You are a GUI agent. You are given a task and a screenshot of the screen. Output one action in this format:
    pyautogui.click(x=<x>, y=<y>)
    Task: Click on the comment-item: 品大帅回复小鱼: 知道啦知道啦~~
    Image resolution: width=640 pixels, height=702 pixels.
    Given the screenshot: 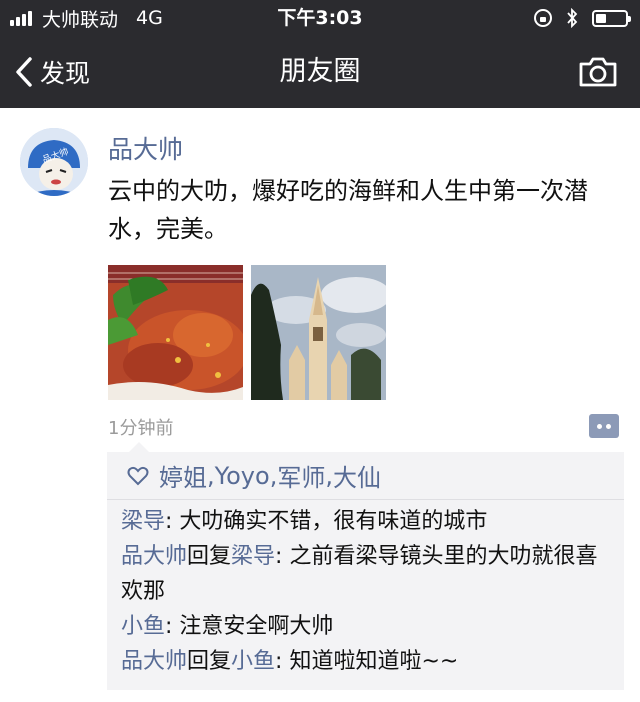 What is the action you would take?
    pyautogui.click(x=369, y=661)
    